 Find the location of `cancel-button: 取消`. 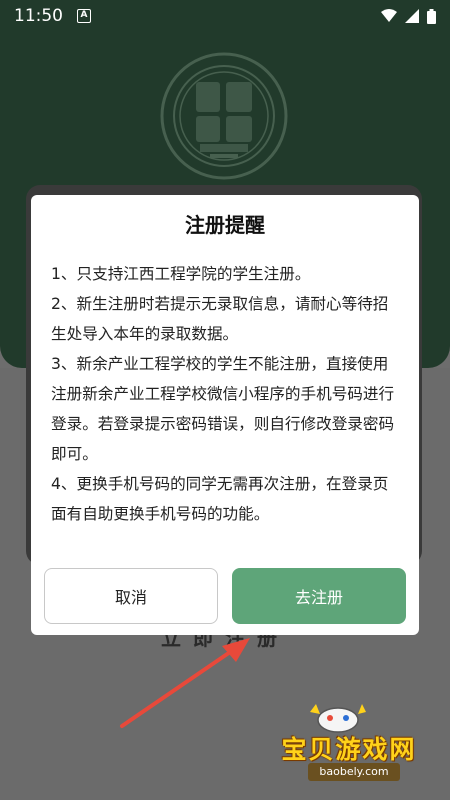

cancel-button: 取消 is located at coordinates (131, 596).